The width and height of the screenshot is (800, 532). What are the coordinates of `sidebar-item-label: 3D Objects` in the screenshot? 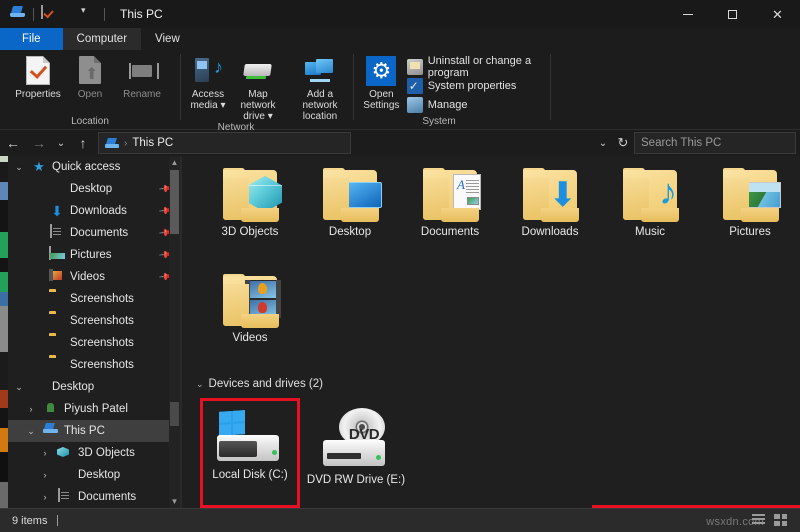 It's located at (106, 453).